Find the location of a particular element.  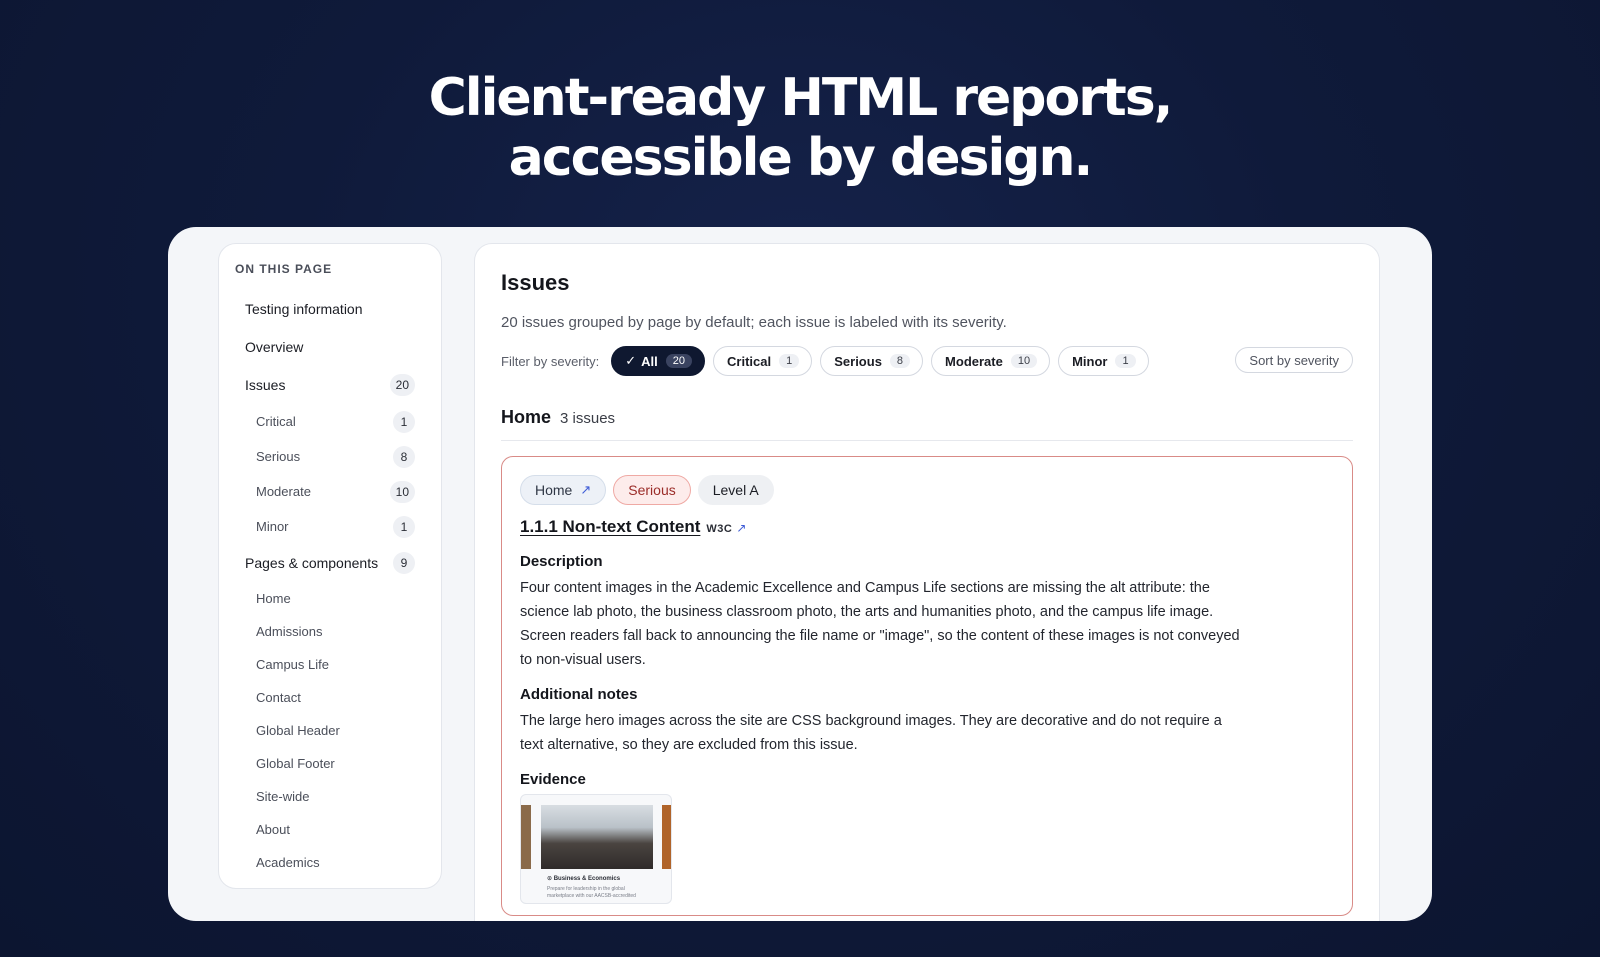

filter-chip-count: 8 is located at coordinates (900, 361).